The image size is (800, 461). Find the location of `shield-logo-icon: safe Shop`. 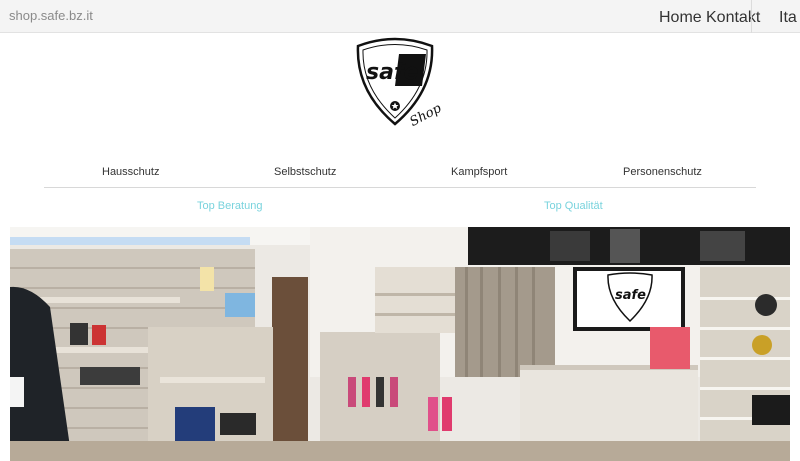

shield-logo-icon: safe Shop is located at coordinates (400, 83).